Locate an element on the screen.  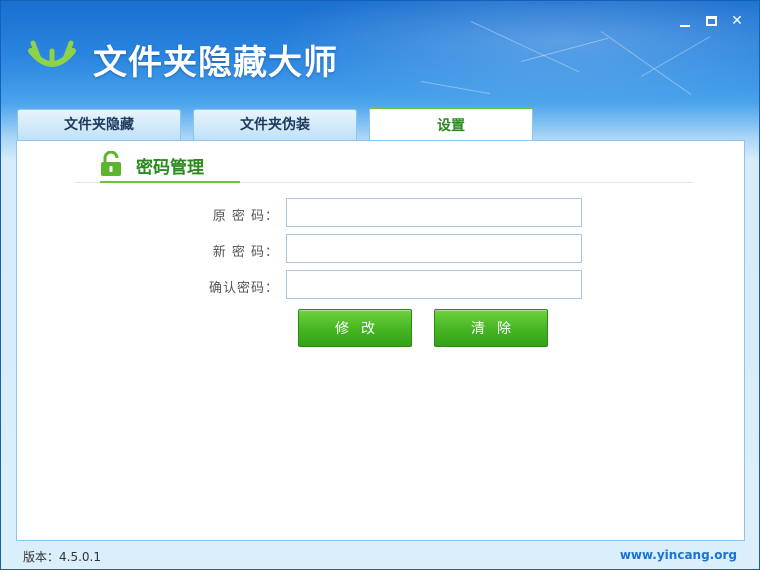
app-title: 文件夹隐藏大师 is located at coordinates (215, 63).